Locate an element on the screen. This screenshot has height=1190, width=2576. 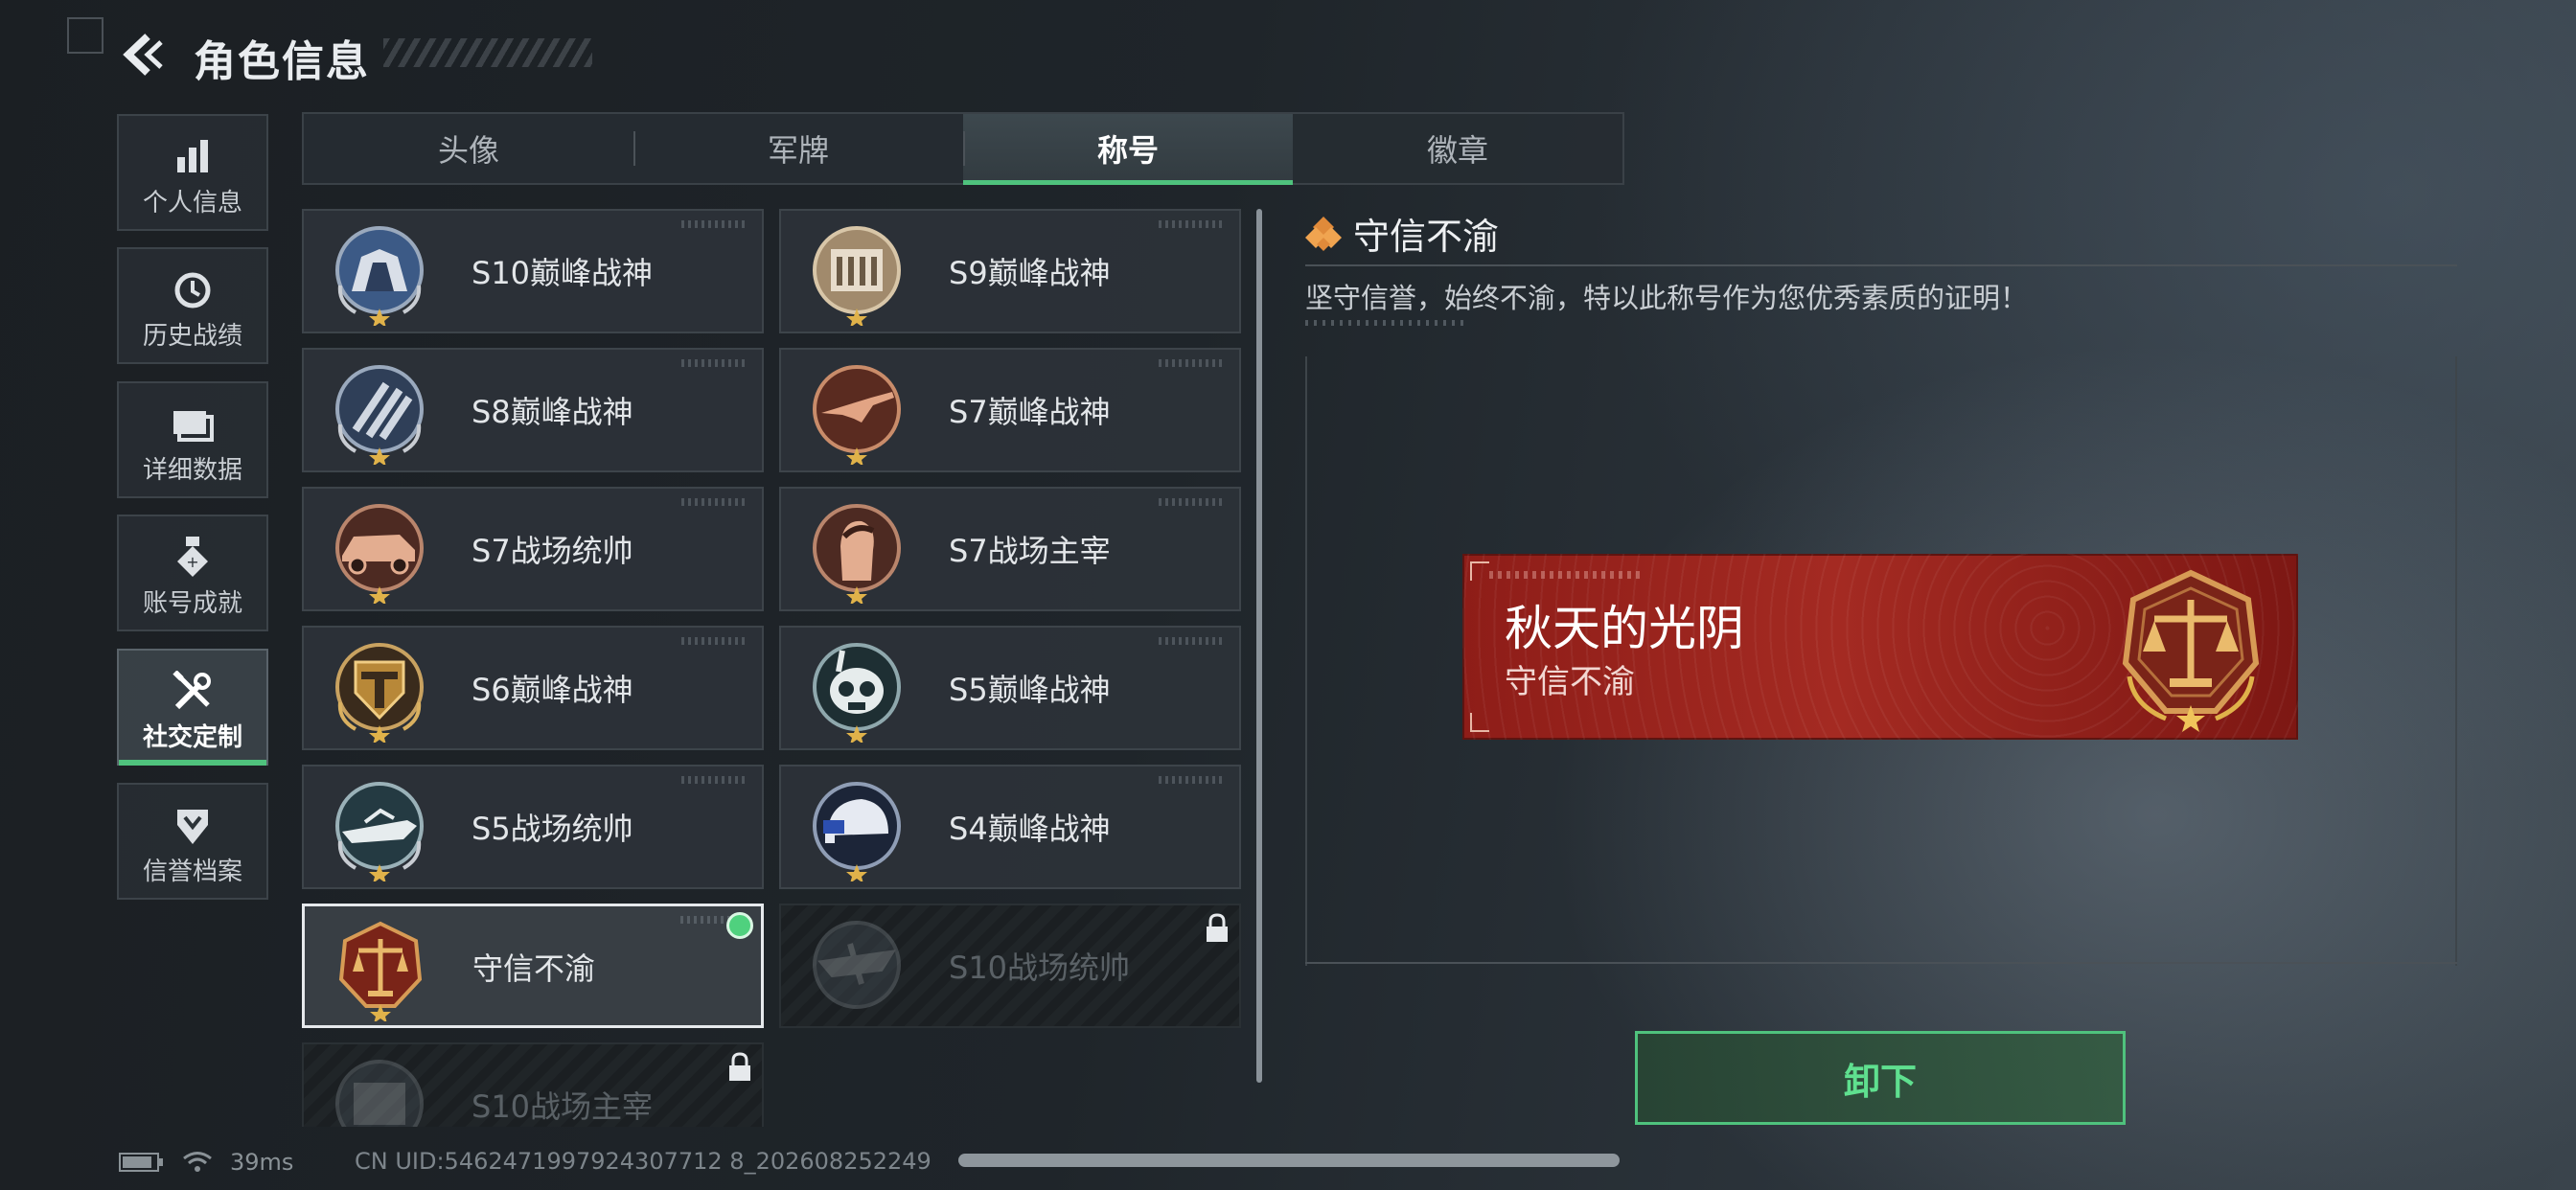
title-name: S7巅峰战神 is located at coordinates (1030, 412).